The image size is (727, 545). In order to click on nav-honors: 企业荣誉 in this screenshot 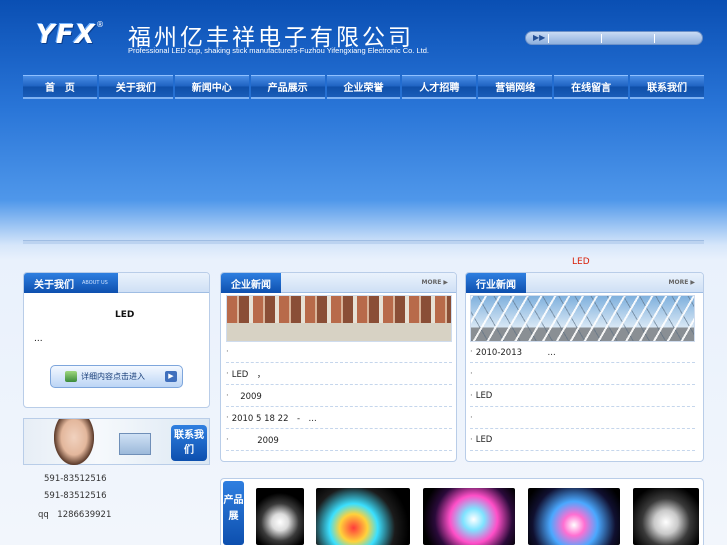, I will do `click(363, 87)`.